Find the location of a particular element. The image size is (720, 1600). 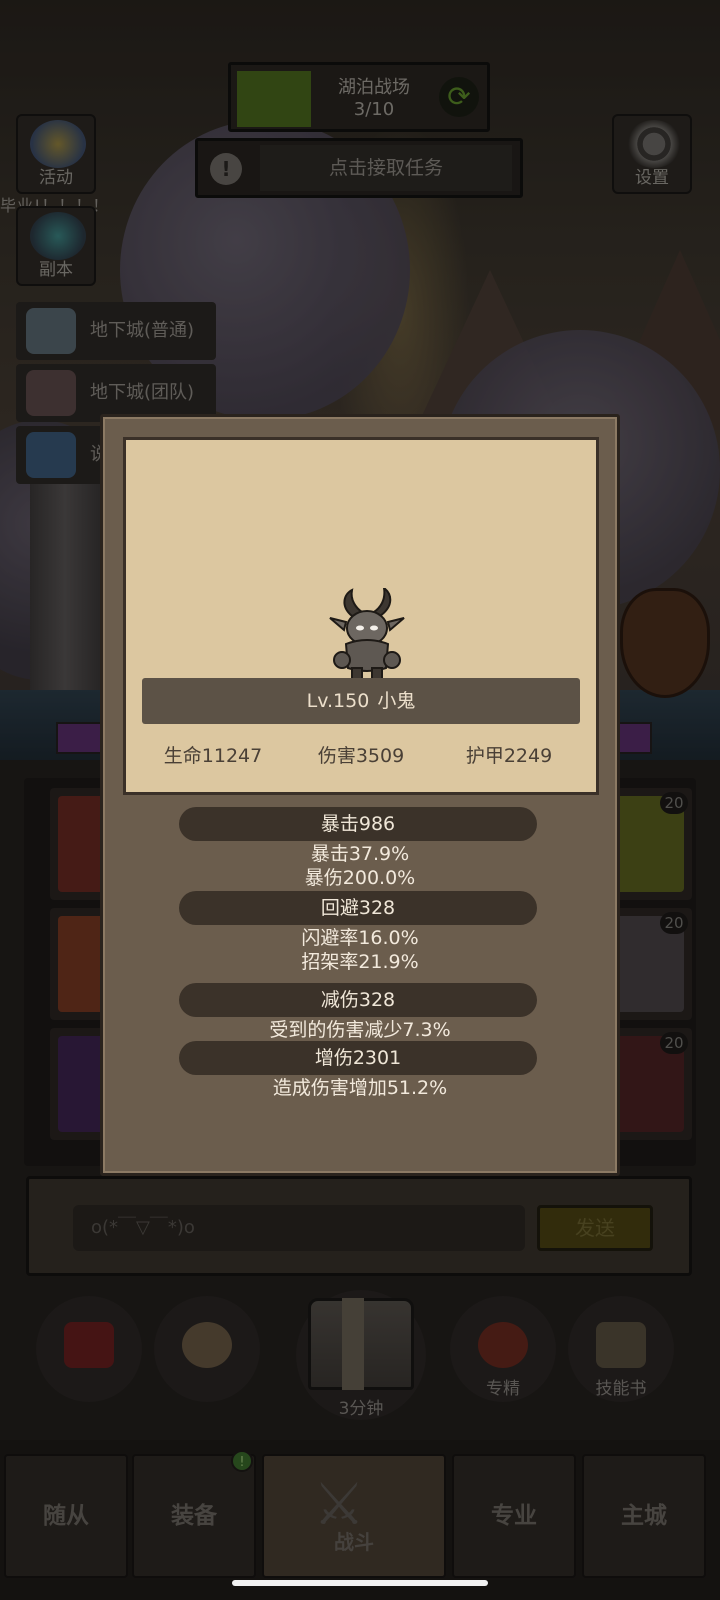

stat-armor-label: 护甲 is located at coordinates (484, 756).